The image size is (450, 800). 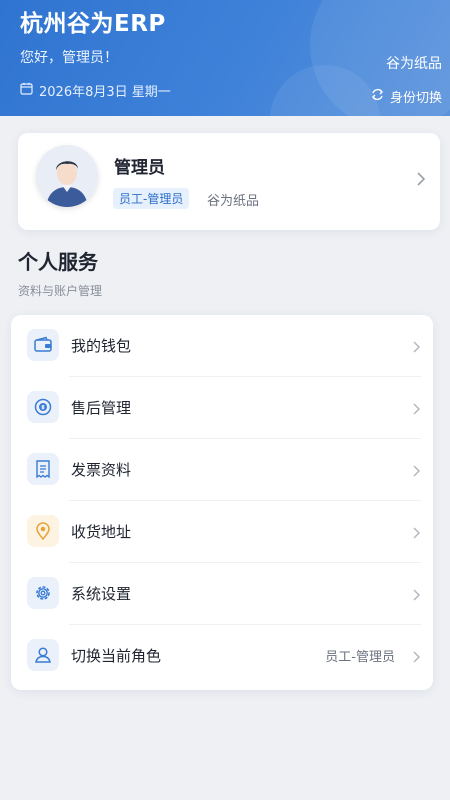 I want to click on menu-item-label: 系统设置, so click(x=101, y=594).